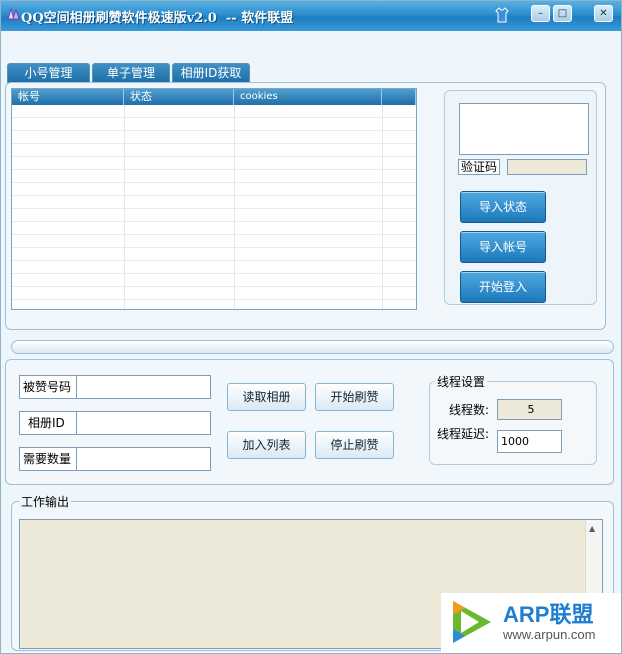 The width and height of the screenshot is (622, 654). I want to click on target-qq-label: 被赞号码, so click(48, 387).